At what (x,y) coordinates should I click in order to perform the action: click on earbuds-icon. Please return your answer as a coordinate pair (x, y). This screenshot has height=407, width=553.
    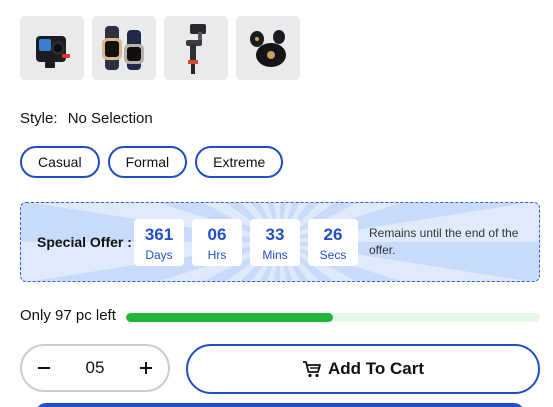
    Looking at the image, I should click on (268, 48).